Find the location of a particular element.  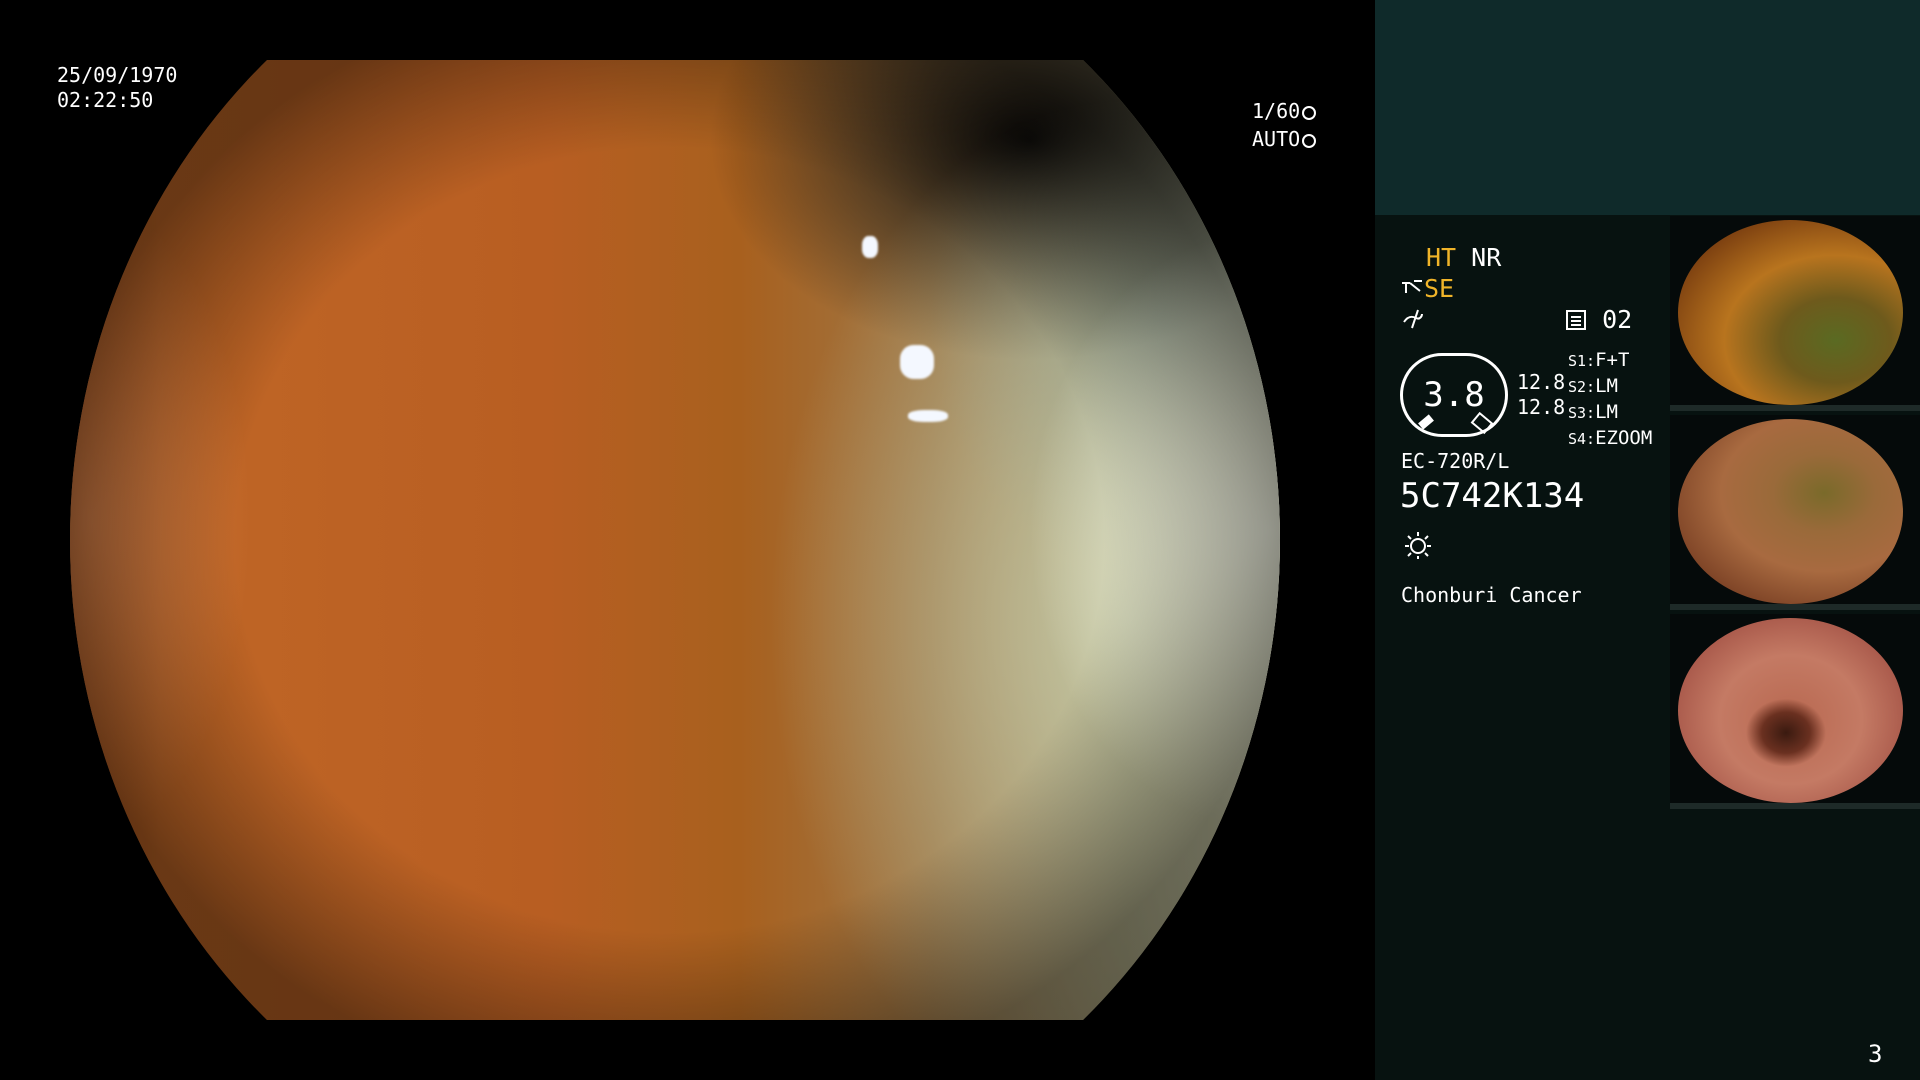

date-text: 25/09/1970 is located at coordinates (117, 75).